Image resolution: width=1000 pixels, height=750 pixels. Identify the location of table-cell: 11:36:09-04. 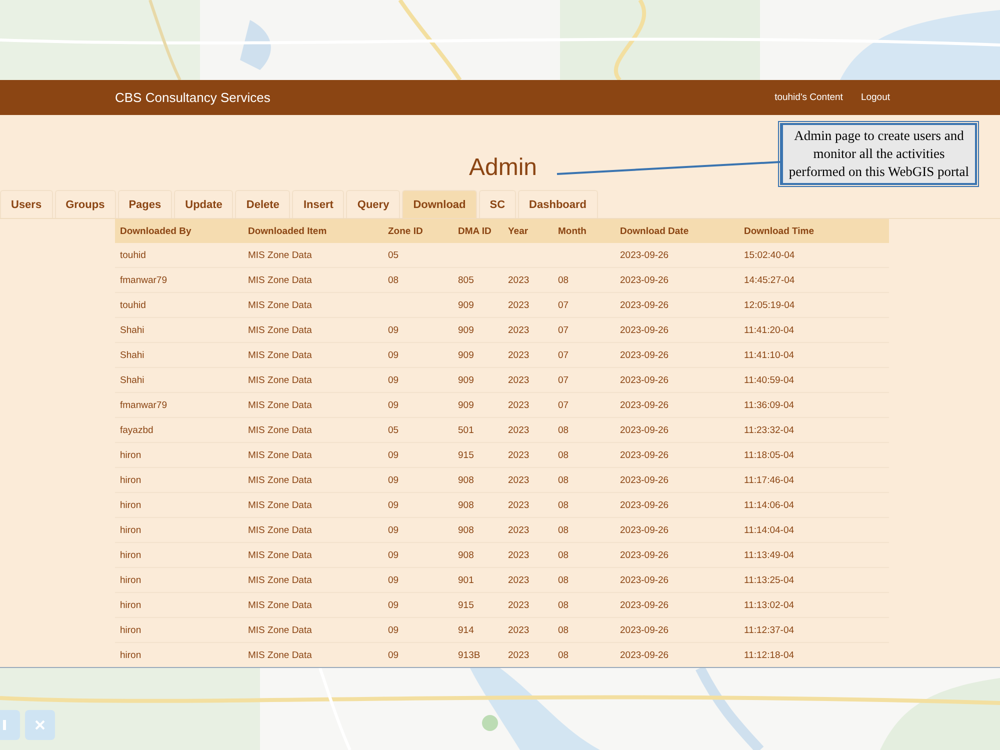
(769, 405).